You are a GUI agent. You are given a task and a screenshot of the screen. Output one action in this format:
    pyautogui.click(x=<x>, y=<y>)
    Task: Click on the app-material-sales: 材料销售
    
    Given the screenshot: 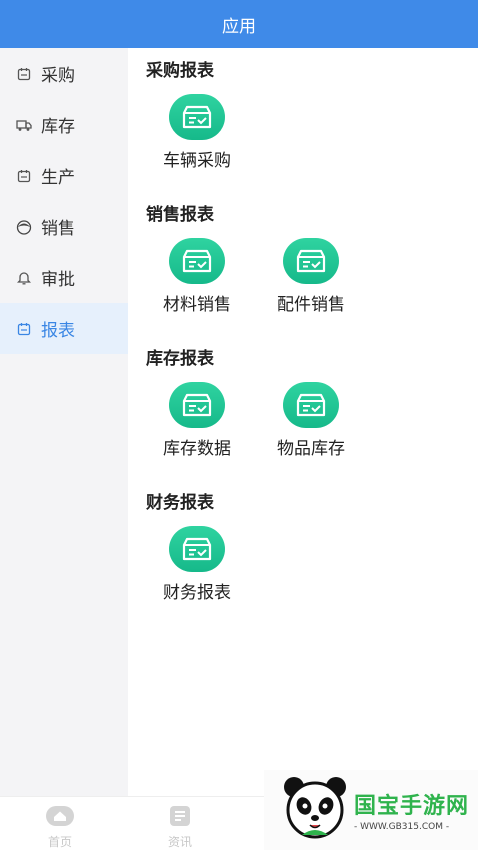 What is the action you would take?
    pyautogui.click(x=197, y=284)
    